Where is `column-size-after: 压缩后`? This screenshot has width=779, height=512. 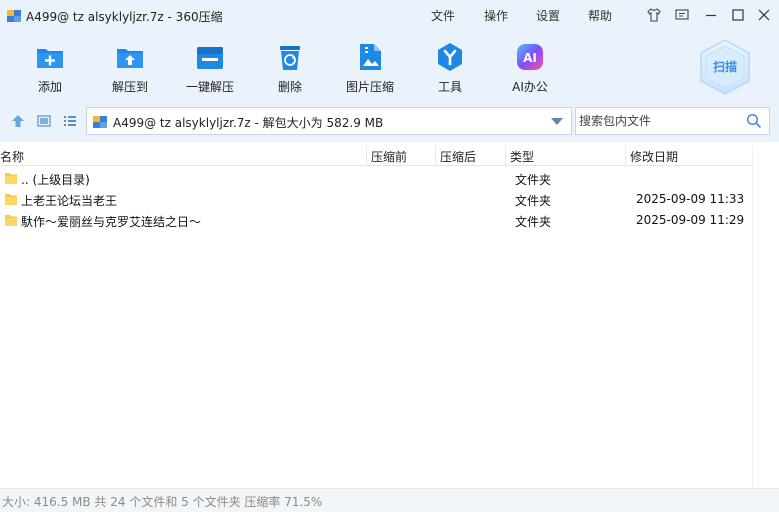 column-size-after: 压缩后 is located at coordinates (458, 156).